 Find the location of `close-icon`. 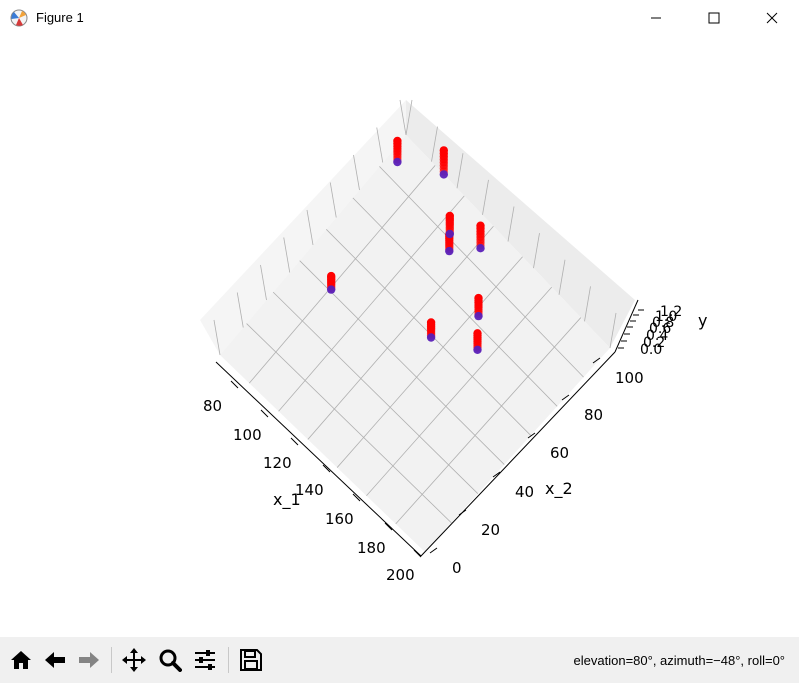

close-icon is located at coordinates (772, 18).